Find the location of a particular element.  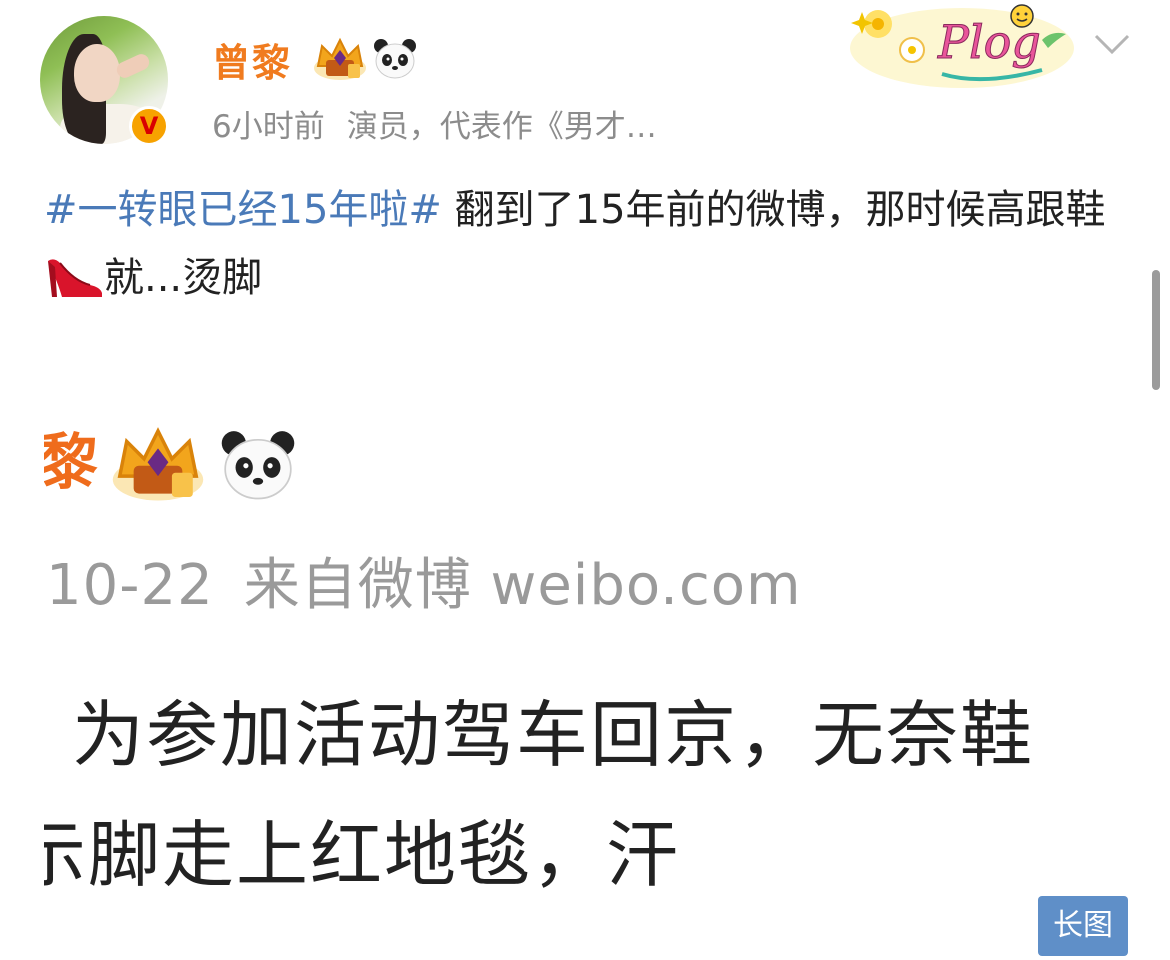

avatar-face is located at coordinates (97, 73).